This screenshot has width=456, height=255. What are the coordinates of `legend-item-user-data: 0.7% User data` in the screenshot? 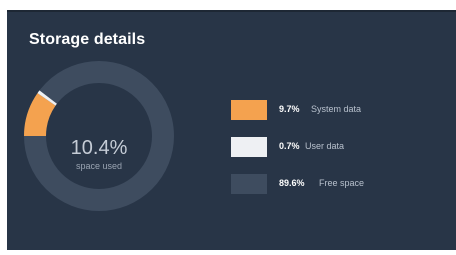 It's located at (331, 147).